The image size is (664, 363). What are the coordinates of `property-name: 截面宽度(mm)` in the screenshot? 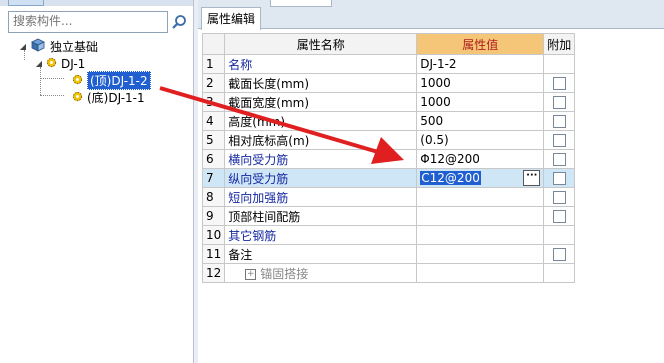 It's located at (321, 102).